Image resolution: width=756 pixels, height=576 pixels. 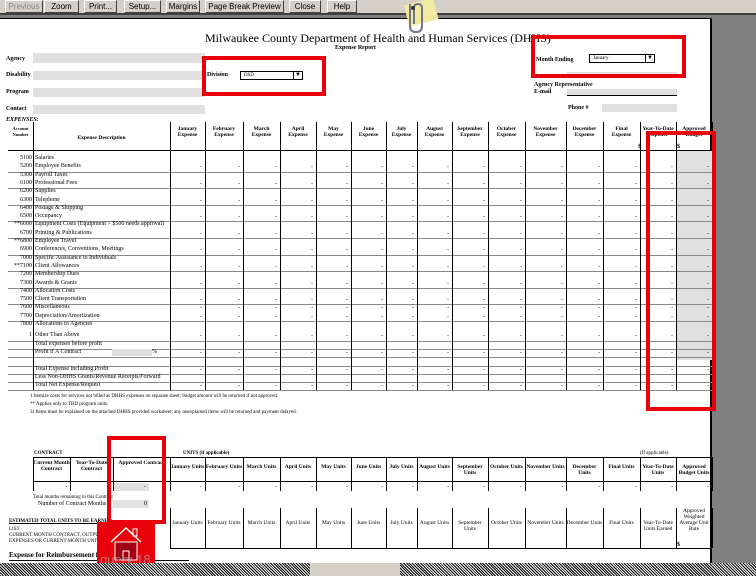 What do you see at coordinates (24, 6) in the screenshot?
I see `toolbar-button-previous: Previous` at bounding box center [24, 6].